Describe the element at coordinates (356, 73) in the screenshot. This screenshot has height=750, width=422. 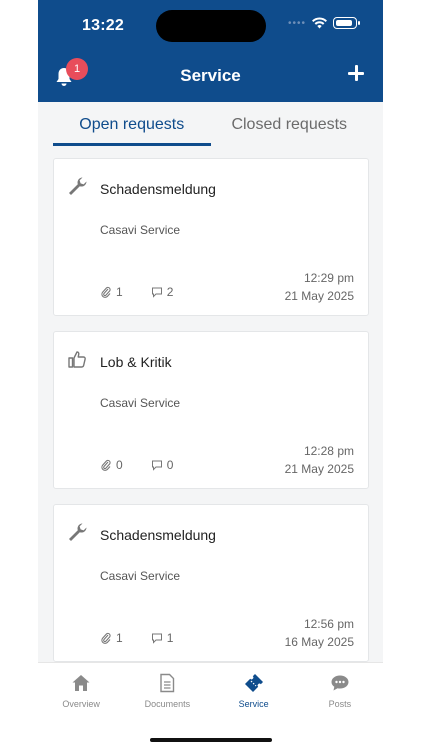
I see `add-request-button` at that location.